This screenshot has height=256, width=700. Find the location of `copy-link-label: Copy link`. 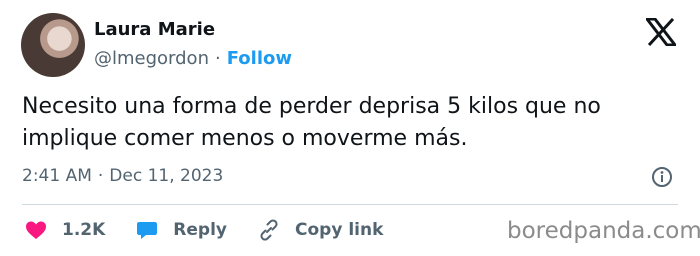

copy-link-label: Copy link is located at coordinates (339, 230).